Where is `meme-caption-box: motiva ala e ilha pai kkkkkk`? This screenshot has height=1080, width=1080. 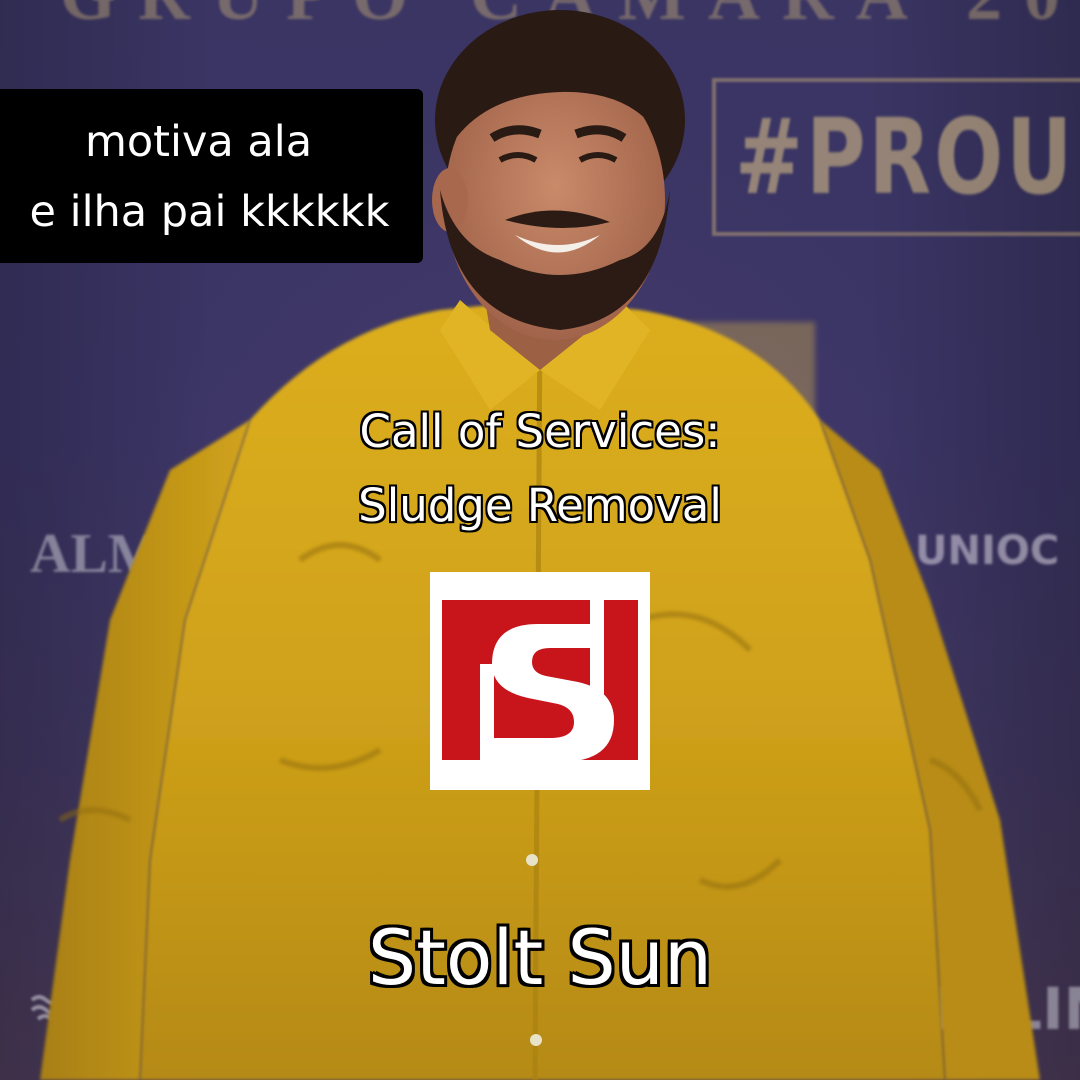
meme-caption-box: motiva ala e ilha pai kkkkkk is located at coordinates (211, 176).